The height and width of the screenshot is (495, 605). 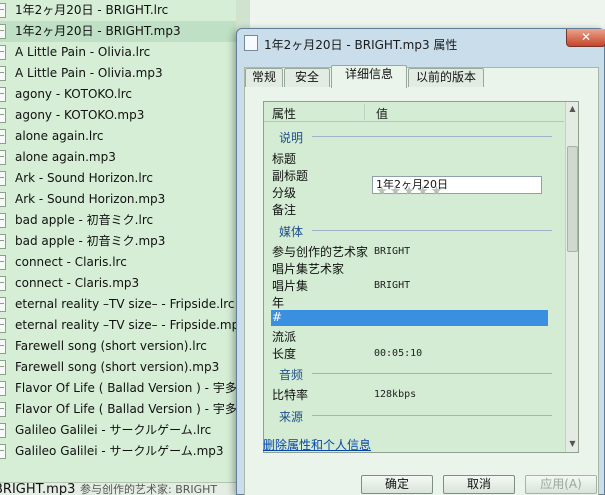 I want to click on prop-album-artist-label: 唱片集艺术家, so click(x=308, y=269).